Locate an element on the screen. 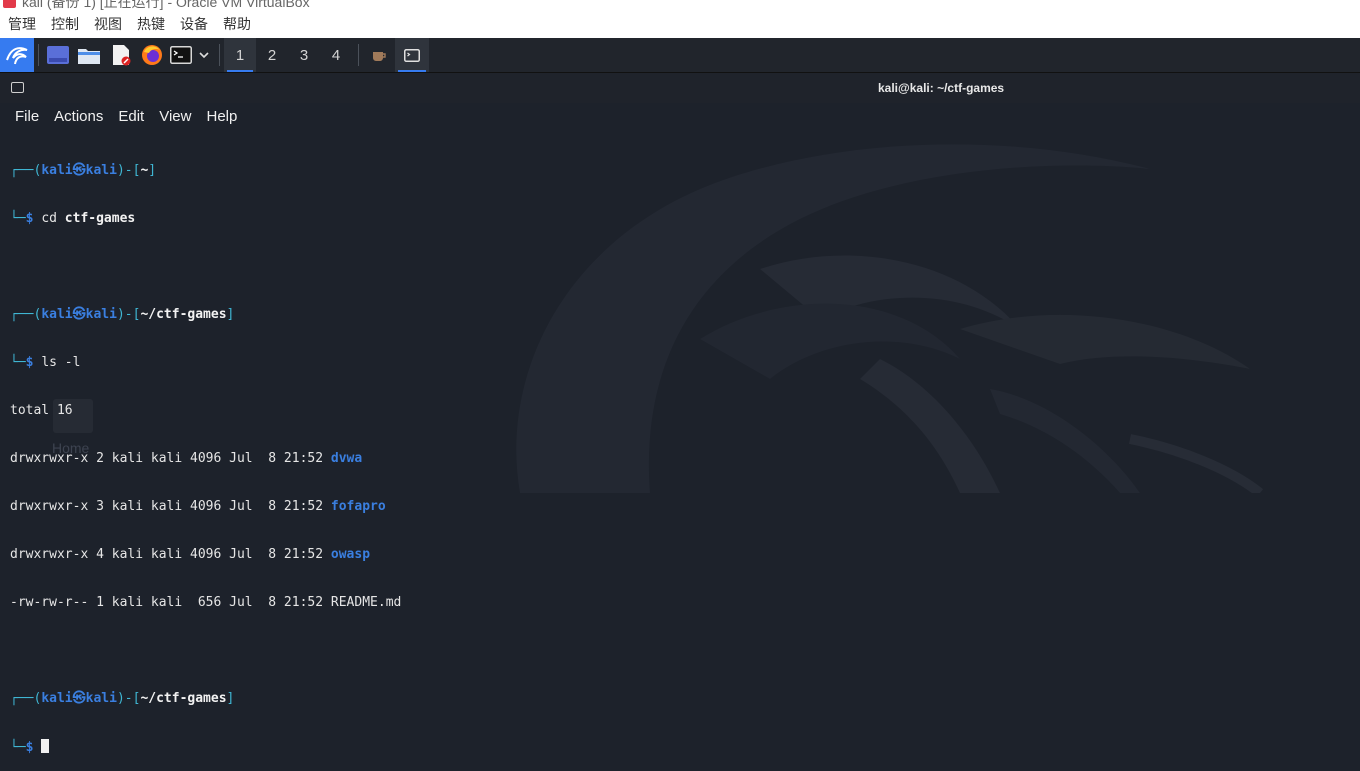 This screenshot has width=1360, height=771. terminal-menu-file: File is located at coordinates (27, 116).